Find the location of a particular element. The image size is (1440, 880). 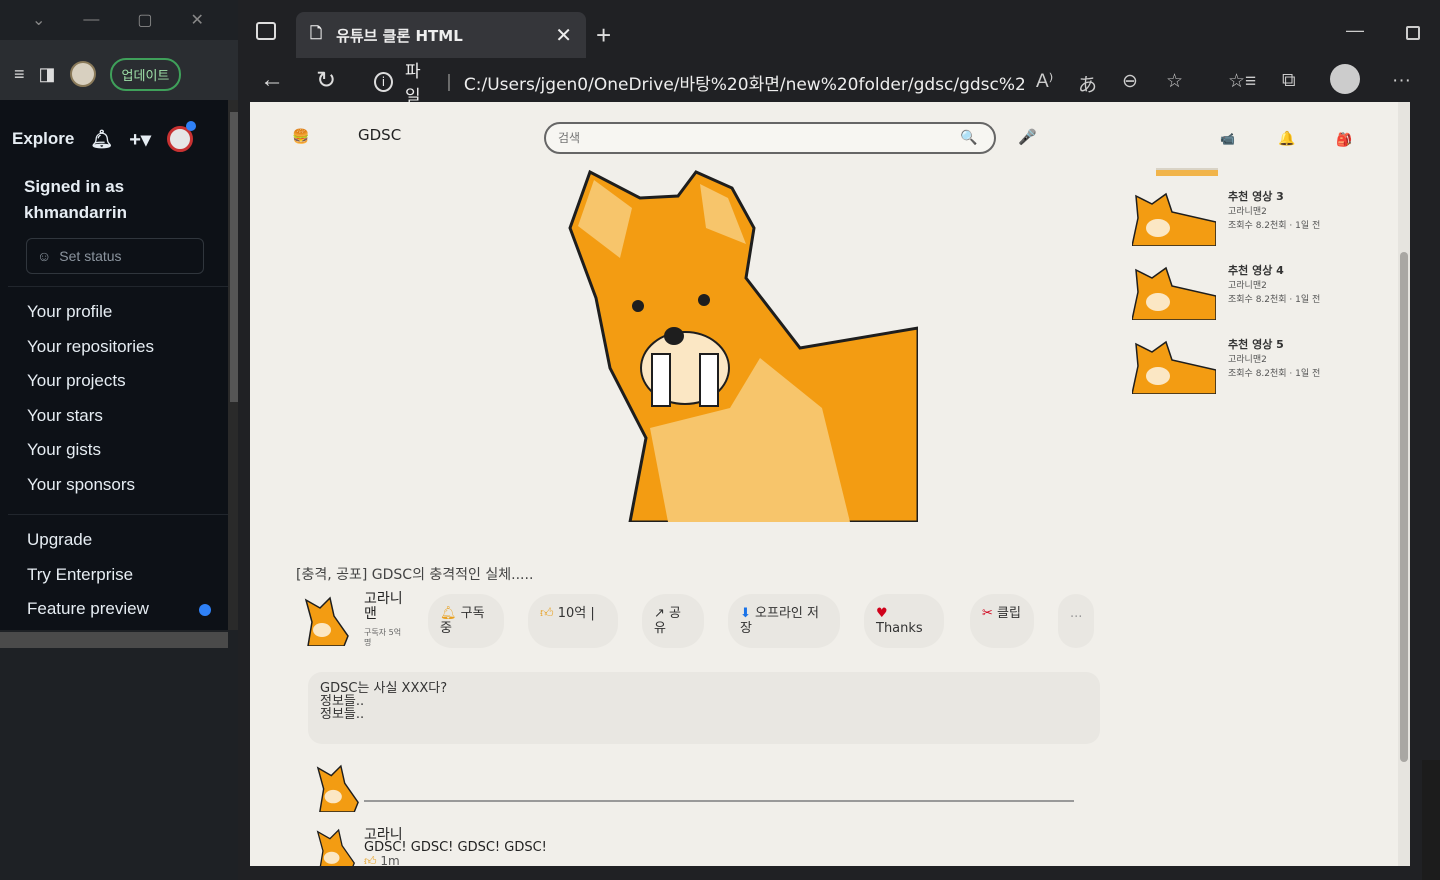

search-icon: 🔍 is located at coordinates (968, 137).